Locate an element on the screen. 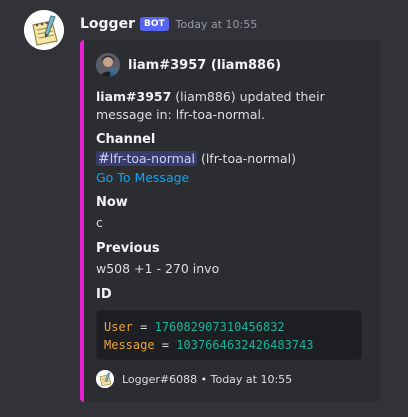 This screenshot has width=408, height=417. channel-mention-label: lfr-toa-normal is located at coordinates (152, 158).